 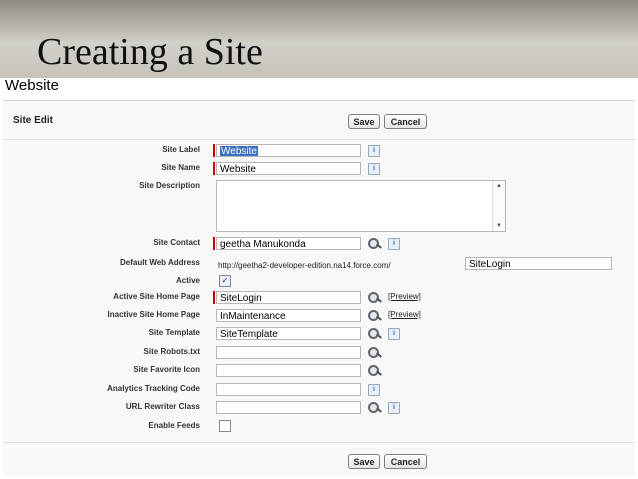 I want to click on url-rewriter-label: URL Rewriter Class, so click(x=162, y=406).